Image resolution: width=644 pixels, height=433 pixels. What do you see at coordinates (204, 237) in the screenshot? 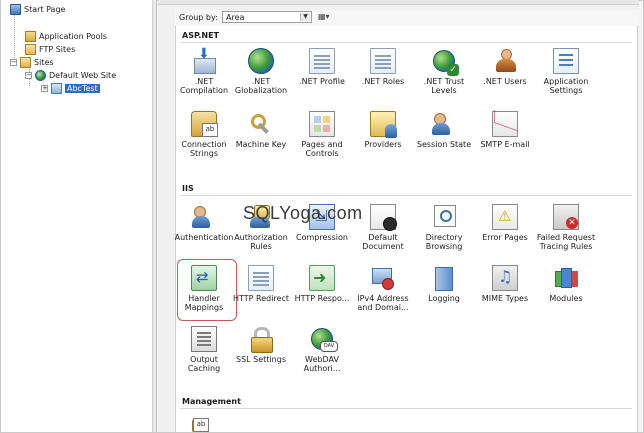
I see `feature-label: Authentication` at bounding box center [204, 237].